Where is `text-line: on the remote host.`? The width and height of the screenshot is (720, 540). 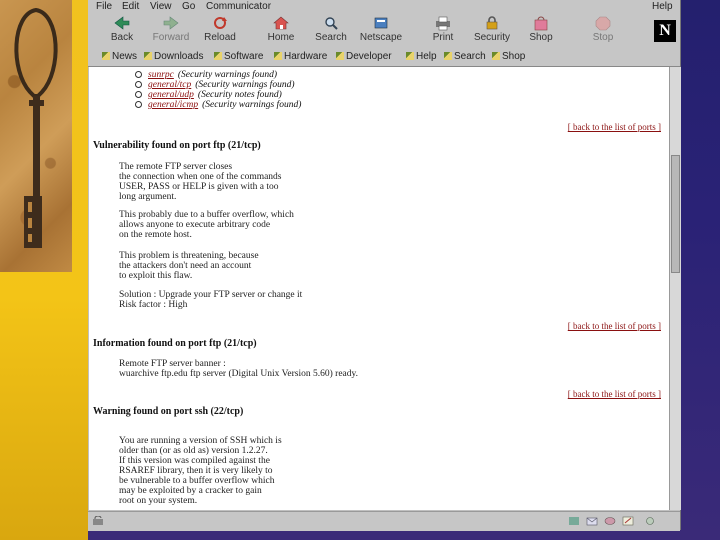 text-line: on the remote host. is located at coordinates (155, 235).